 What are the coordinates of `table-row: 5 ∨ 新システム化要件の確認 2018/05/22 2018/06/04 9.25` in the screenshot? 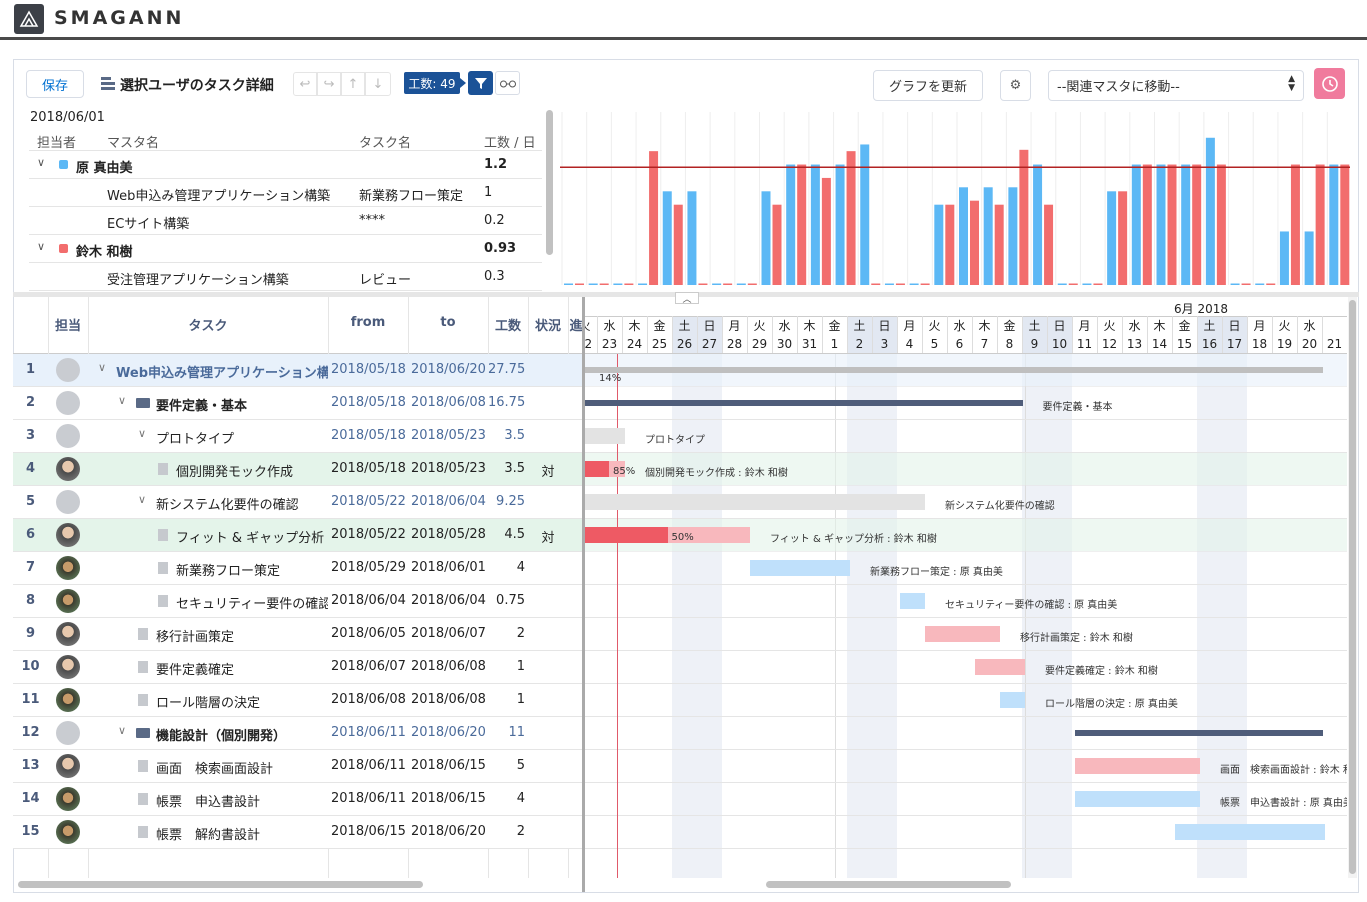 It's located at (298, 502).